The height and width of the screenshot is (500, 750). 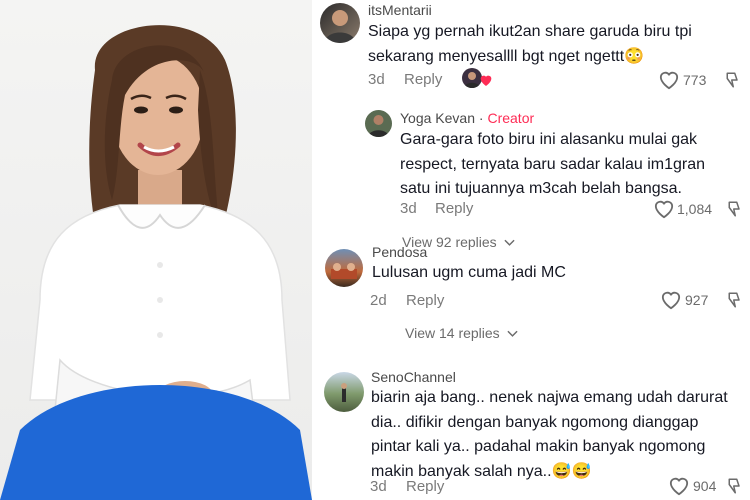 I want to click on comment-text-line: satu ini tujuannya m3cah belah bangsa., so click(x=541, y=188).